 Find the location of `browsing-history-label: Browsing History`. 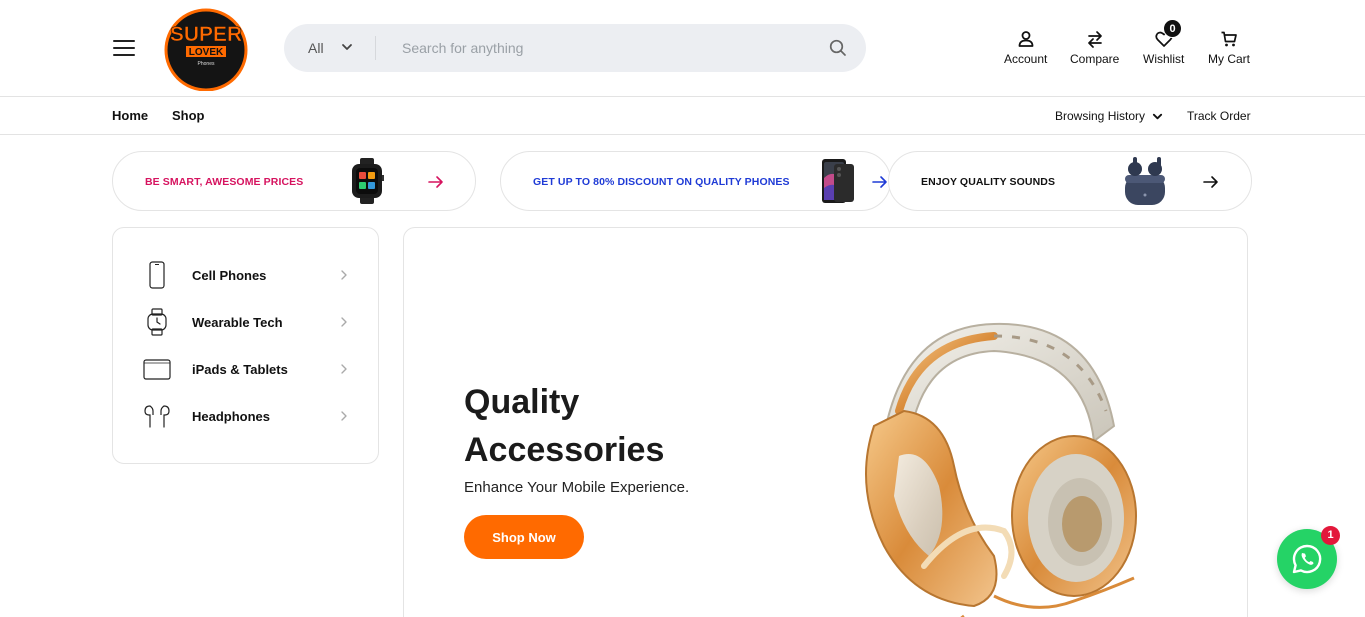

browsing-history-label: Browsing History is located at coordinates (1100, 116).